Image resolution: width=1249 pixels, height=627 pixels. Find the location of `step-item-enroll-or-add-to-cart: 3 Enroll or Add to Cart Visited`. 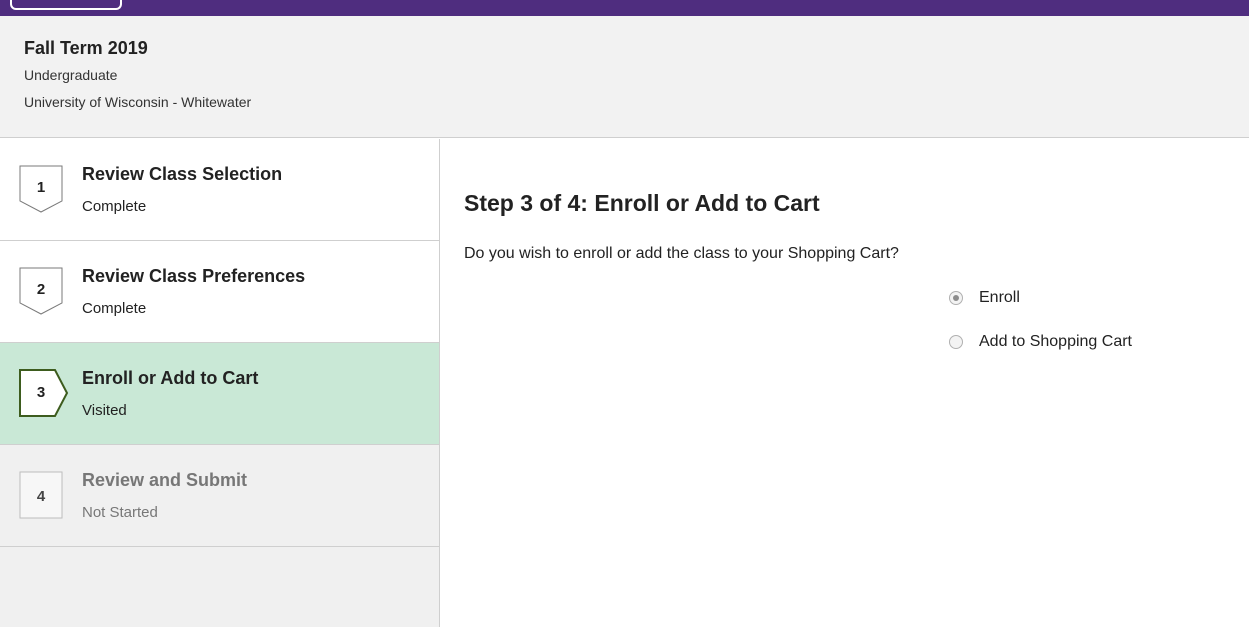

step-item-enroll-or-add-to-cart: 3 Enroll or Add to Cart Visited is located at coordinates (219, 394).